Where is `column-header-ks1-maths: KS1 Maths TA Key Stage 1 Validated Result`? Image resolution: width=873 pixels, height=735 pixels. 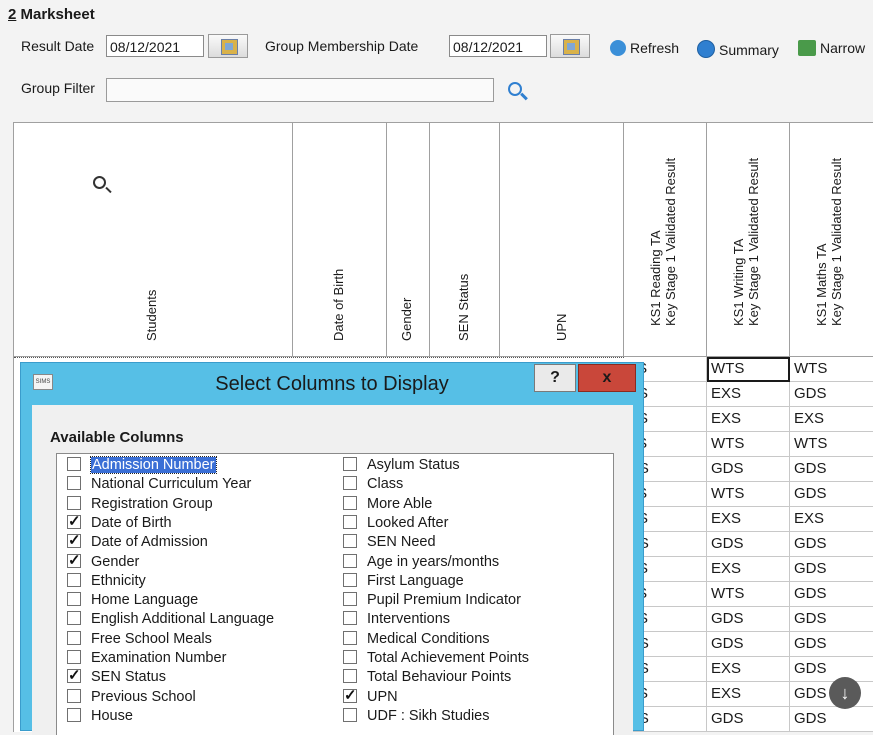 column-header-ks1-maths: KS1 Maths TA Key Stage 1 Validated Result is located at coordinates (831, 240).